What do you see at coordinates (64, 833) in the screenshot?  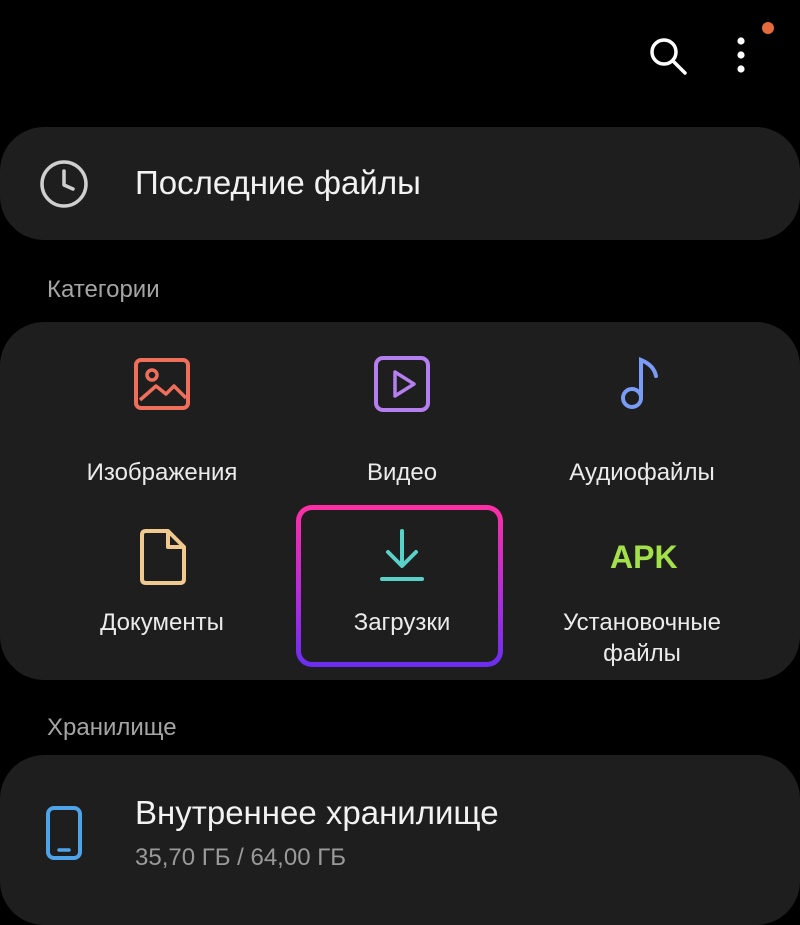 I see `phone-icon` at bounding box center [64, 833].